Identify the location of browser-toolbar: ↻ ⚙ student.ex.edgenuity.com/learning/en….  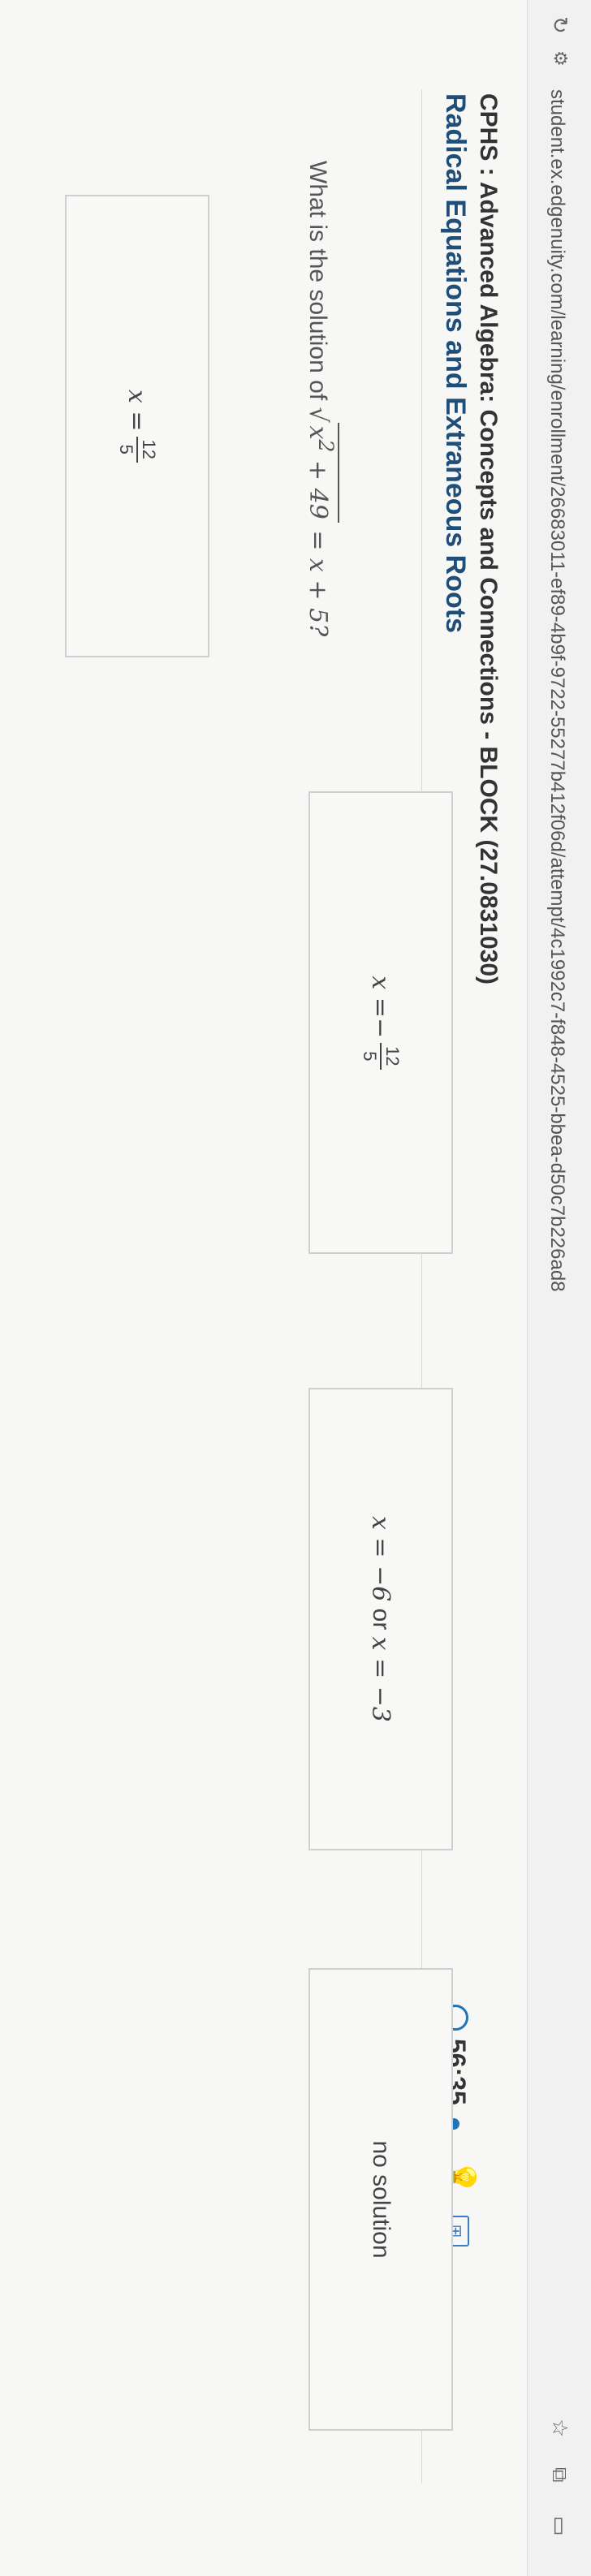
(559, 1288).